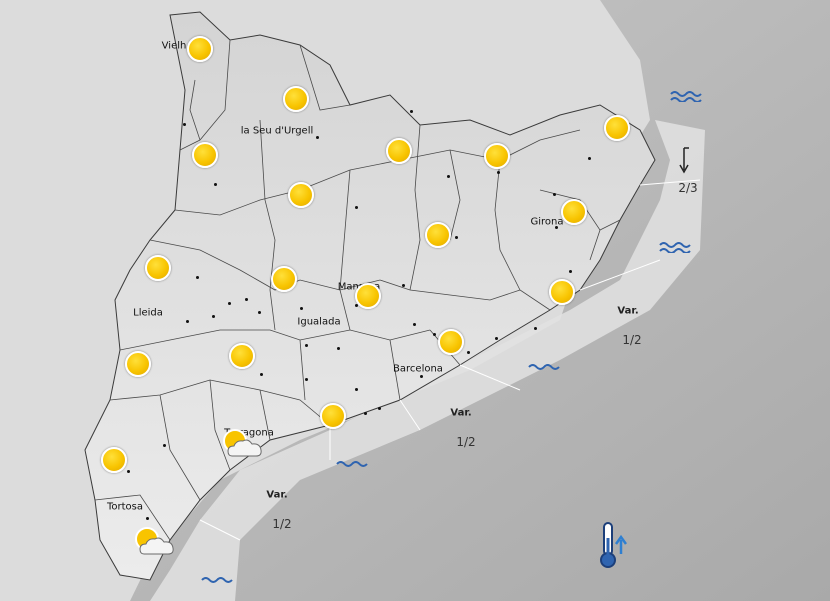 The width and height of the screenshot is (830, 601). I want to click on city-label-la-seu-durgell: la Seu d'Urgell, so click(277, 131).